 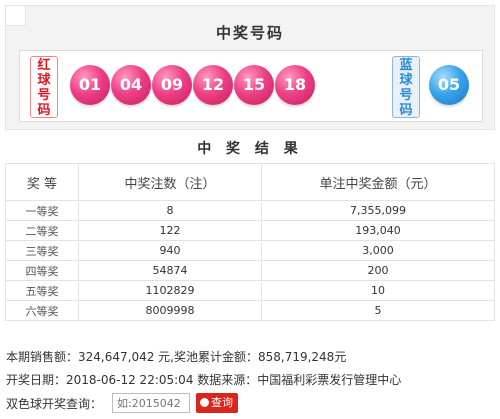 What do you see at coordinates (42, 270) in the screenshot?
I see `prize-level: 四等奖` at bounding box center [42, 270].